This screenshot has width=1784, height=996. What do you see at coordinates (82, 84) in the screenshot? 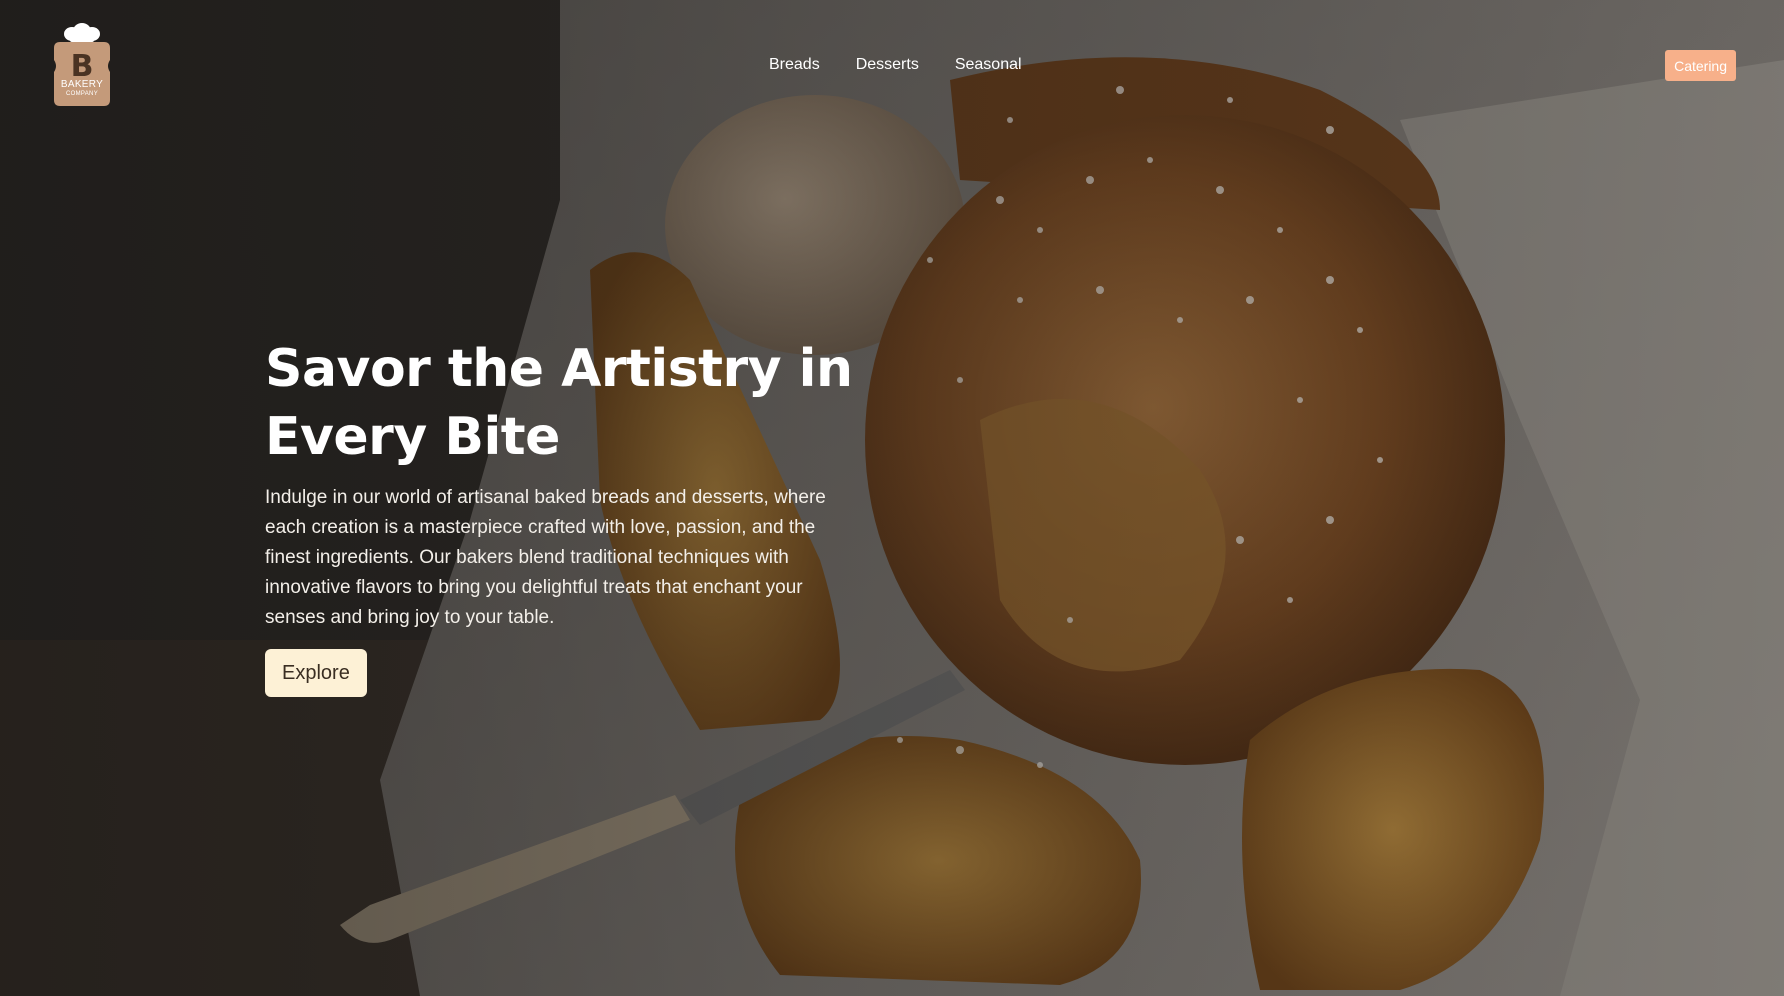
I see `logo-name: BAKERY` at bounding box center [82, 84].